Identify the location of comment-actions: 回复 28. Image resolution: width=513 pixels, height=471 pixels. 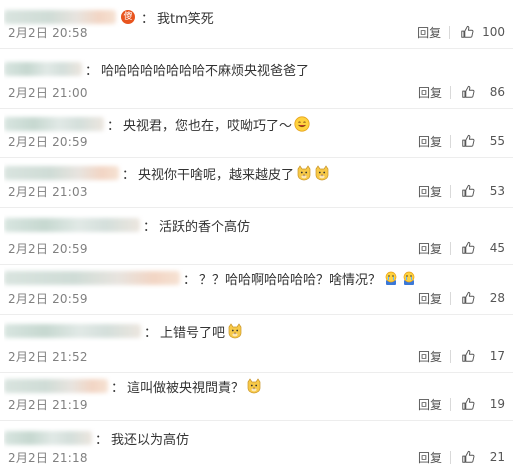
(461, 298).